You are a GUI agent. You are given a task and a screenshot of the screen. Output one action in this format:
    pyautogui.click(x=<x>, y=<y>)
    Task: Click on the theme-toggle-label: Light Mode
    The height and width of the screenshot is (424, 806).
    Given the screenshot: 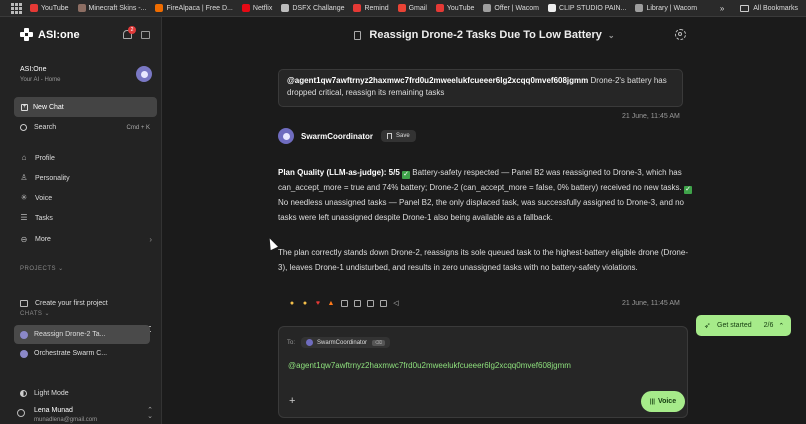 What is the action you would take?
    pyautogui.click(x=51, y=393)
    